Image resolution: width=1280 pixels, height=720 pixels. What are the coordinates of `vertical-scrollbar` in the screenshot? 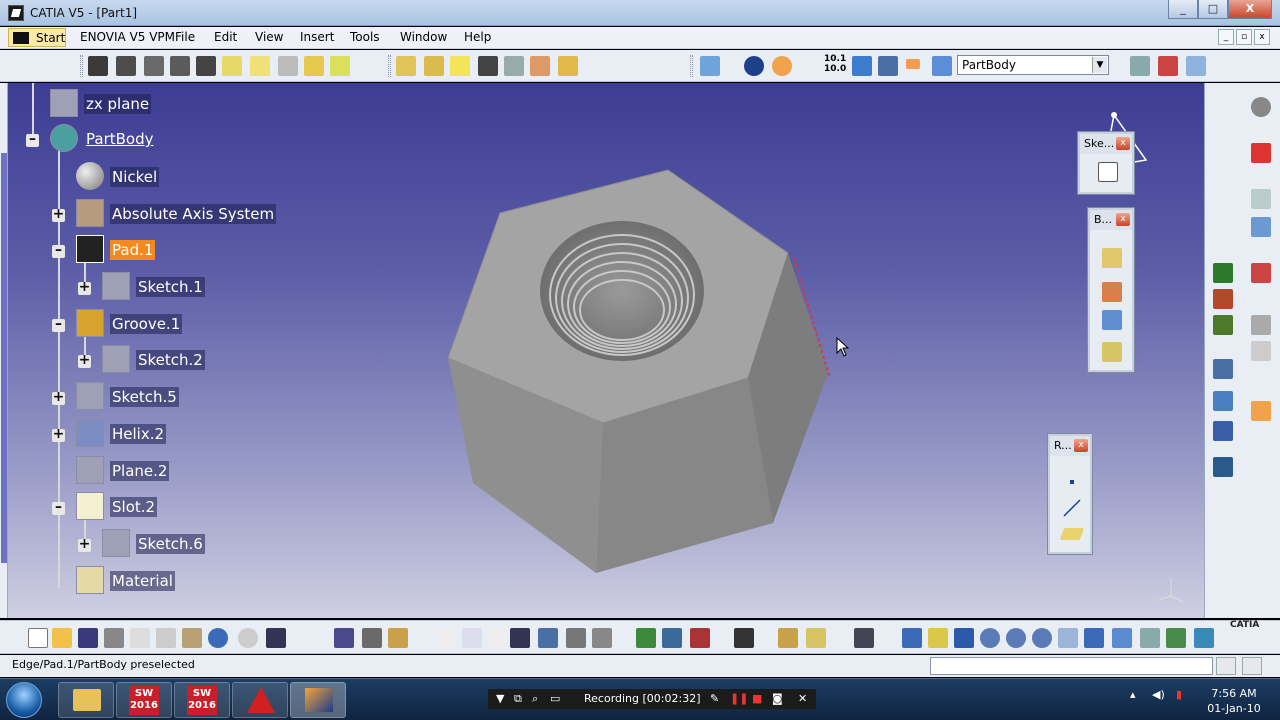 It's located at (4, 358).